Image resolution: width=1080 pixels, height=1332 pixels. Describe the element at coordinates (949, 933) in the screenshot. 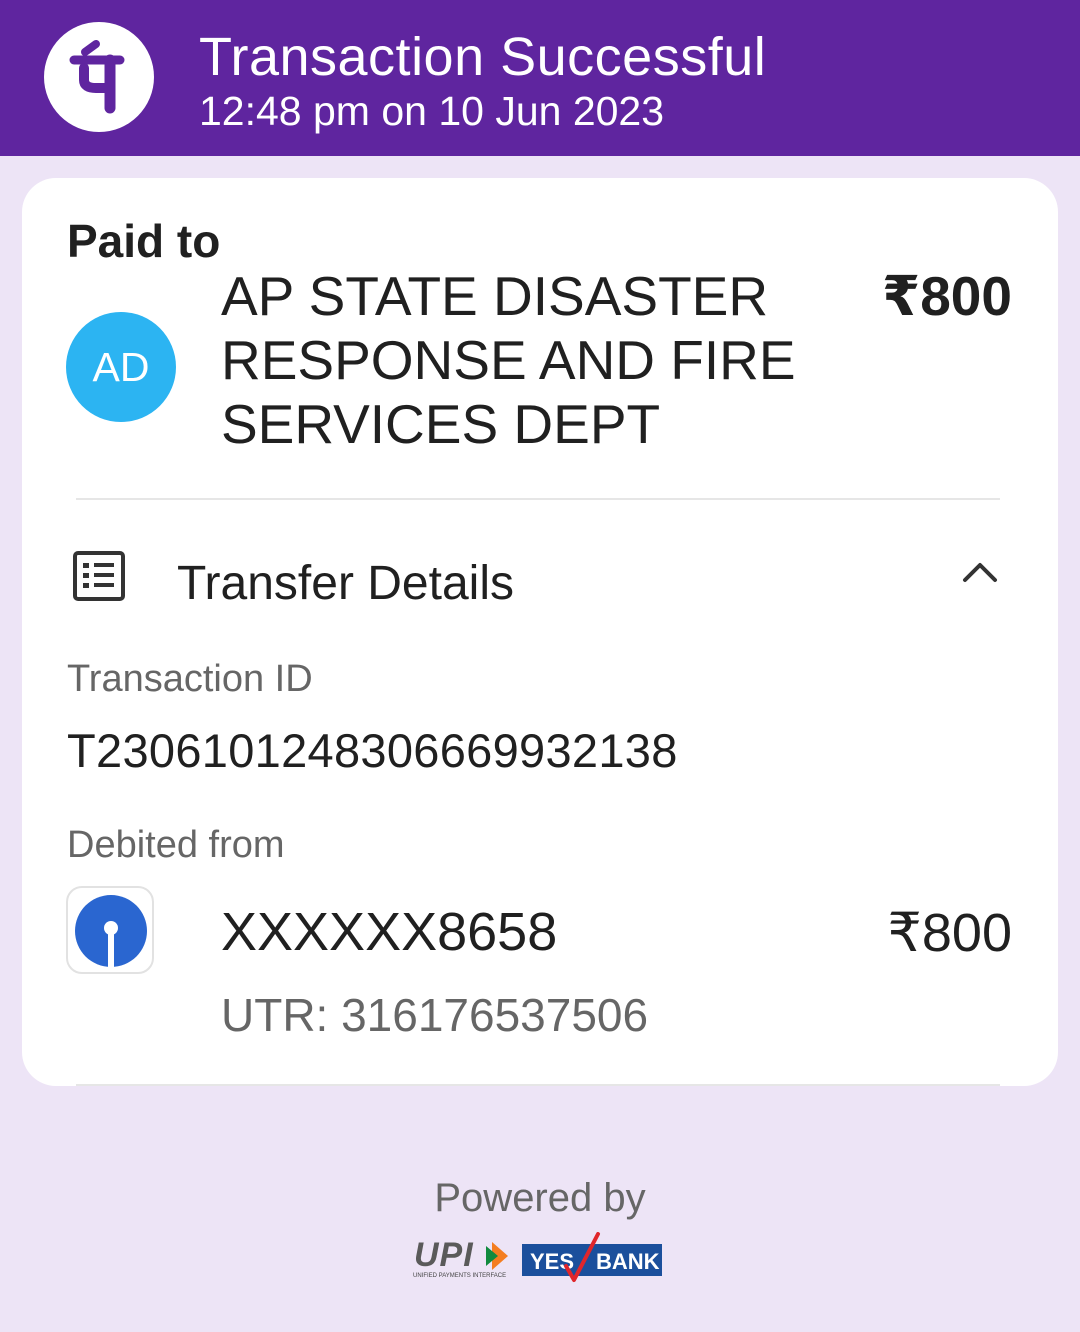

I see `debited-amount: ₹800` at that location.